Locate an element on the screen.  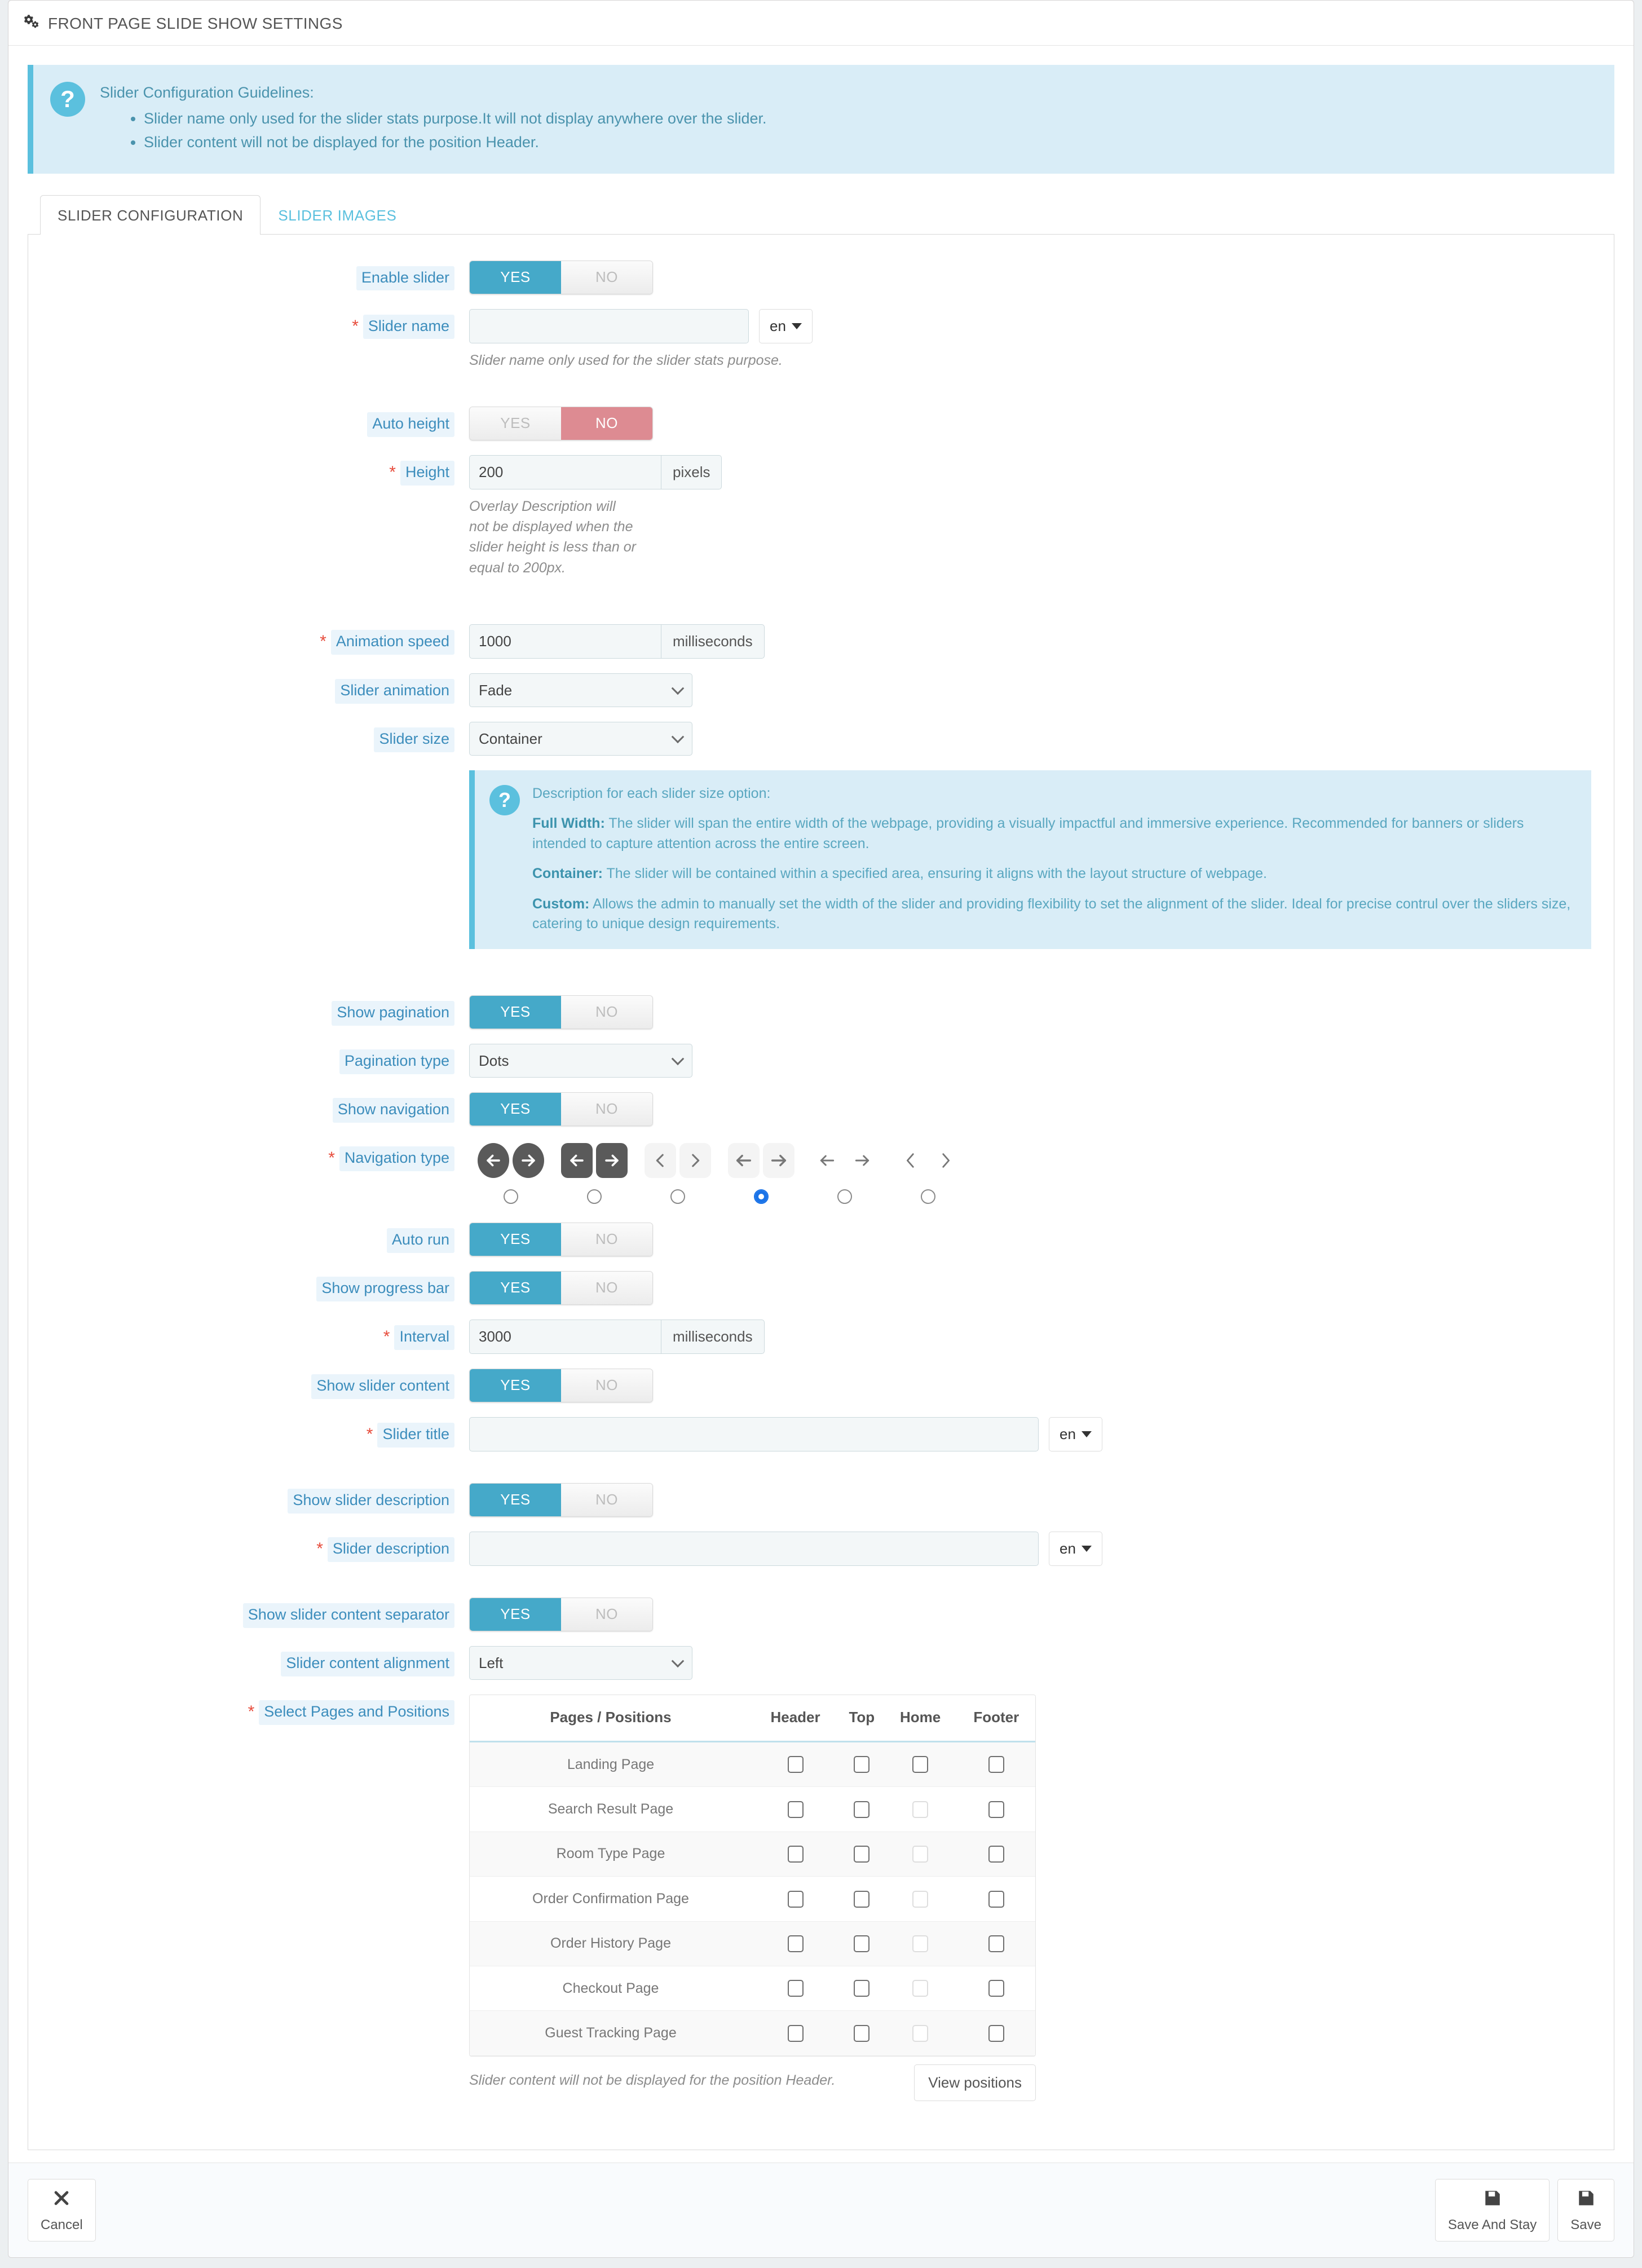
show-pagination-yes: YES is located at coordinates (515, 1012).